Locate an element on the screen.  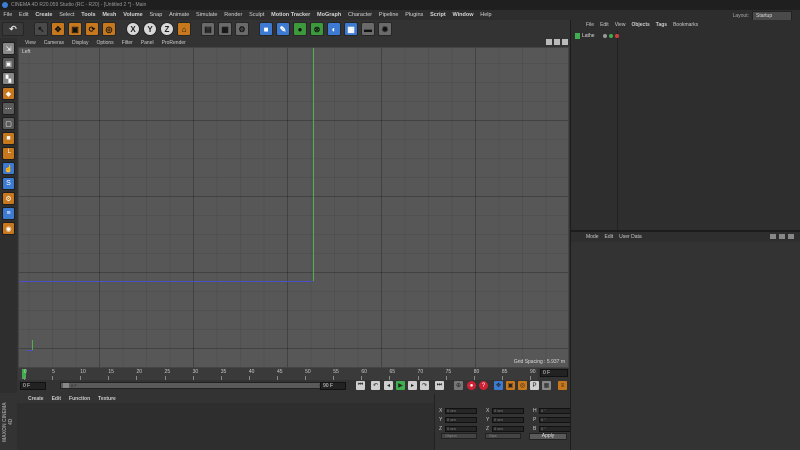
apply-button: Apply is located at coordinates (548, 436).